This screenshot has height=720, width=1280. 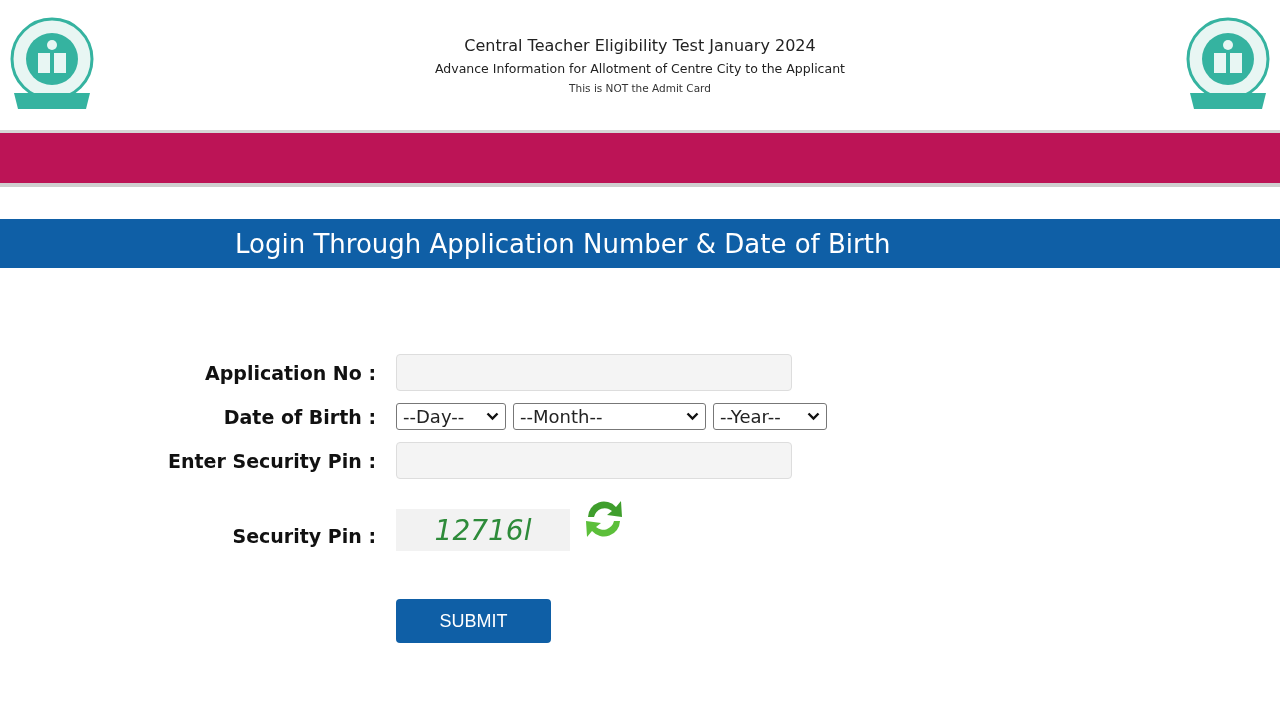 I want to click on application-number-field, so click(x=594, y=372).